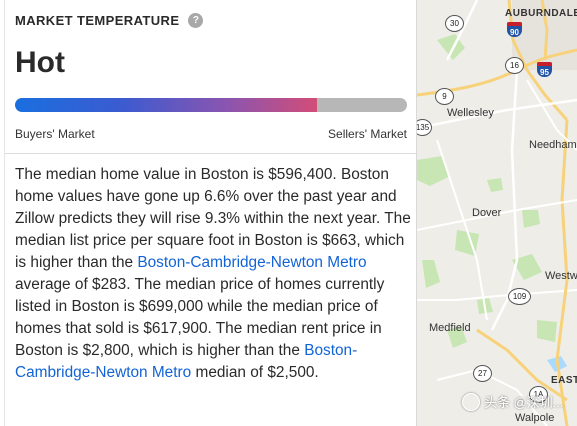 The width and height of the screenshot is (577, 426). I want to click on temperature-bar-fill, so click(166, 105).